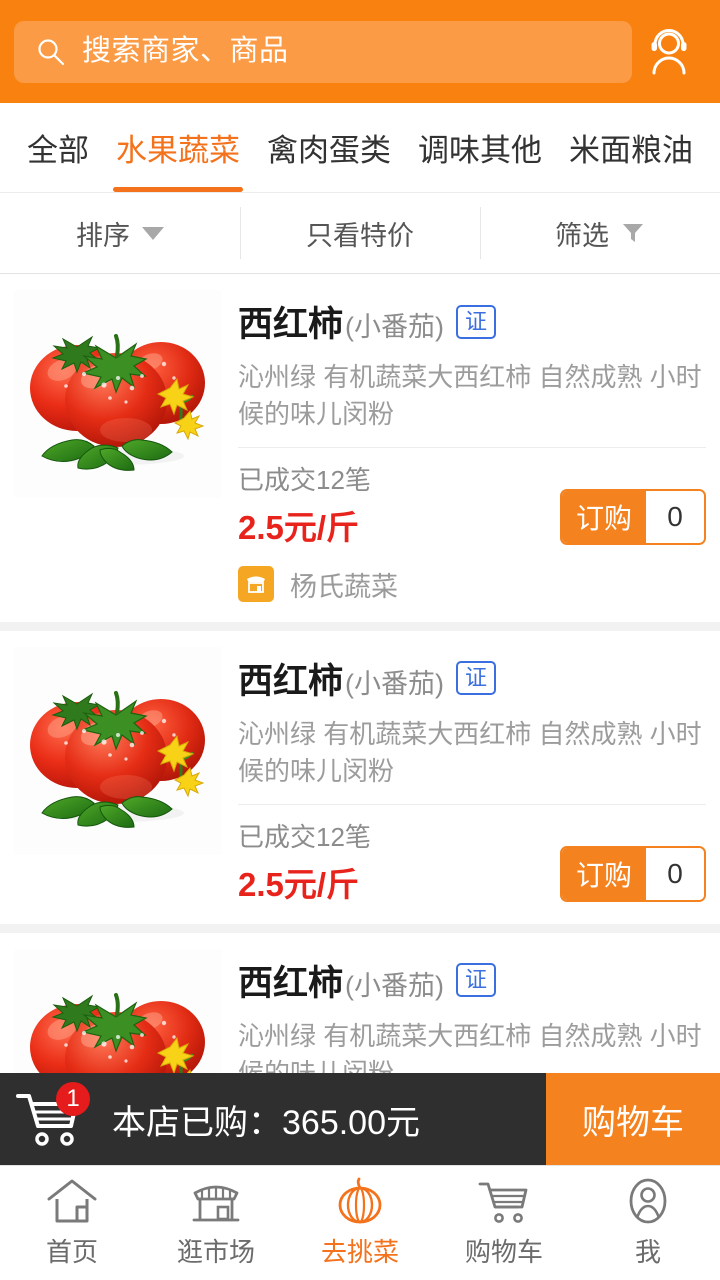 This screenshot has height=1280, width=720. I want to click on category-tab-3: 调味其他, so click(480, 147).